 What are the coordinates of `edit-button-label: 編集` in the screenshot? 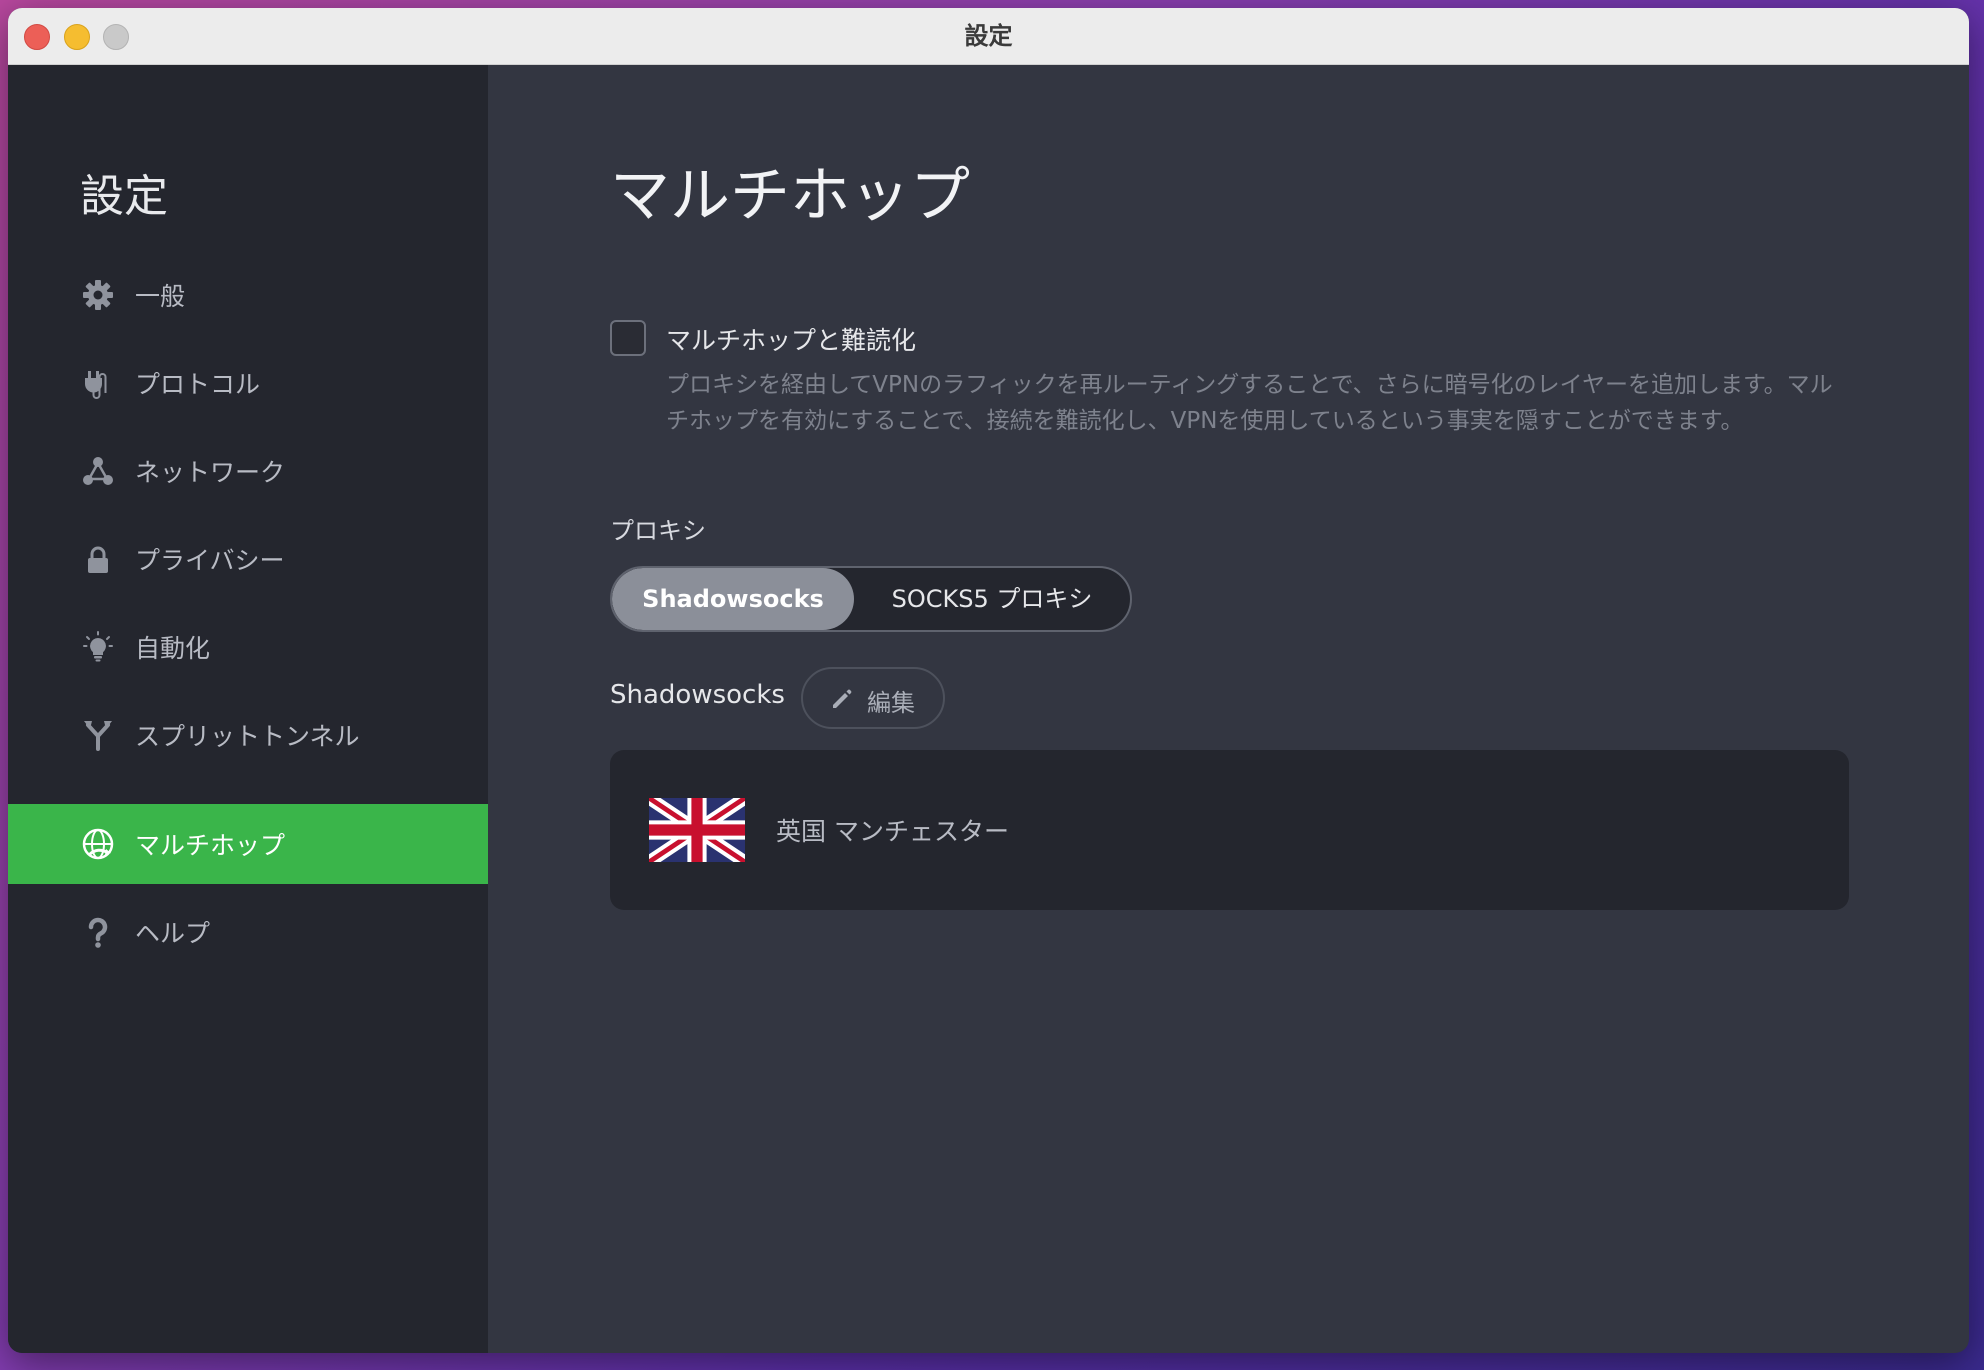 It's located at (891, 703).